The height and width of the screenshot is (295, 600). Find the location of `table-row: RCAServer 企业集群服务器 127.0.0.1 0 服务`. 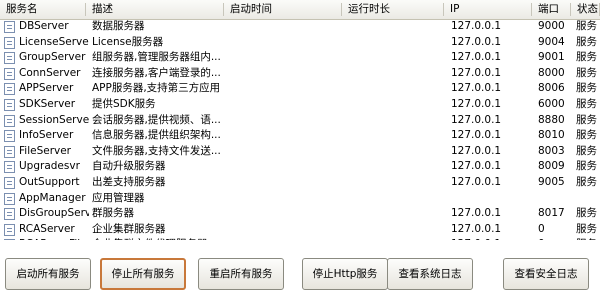

table-row: RCAServer 企业集群服务器 127.0.0.1 0 服务 is located at coordinates (300, 230).